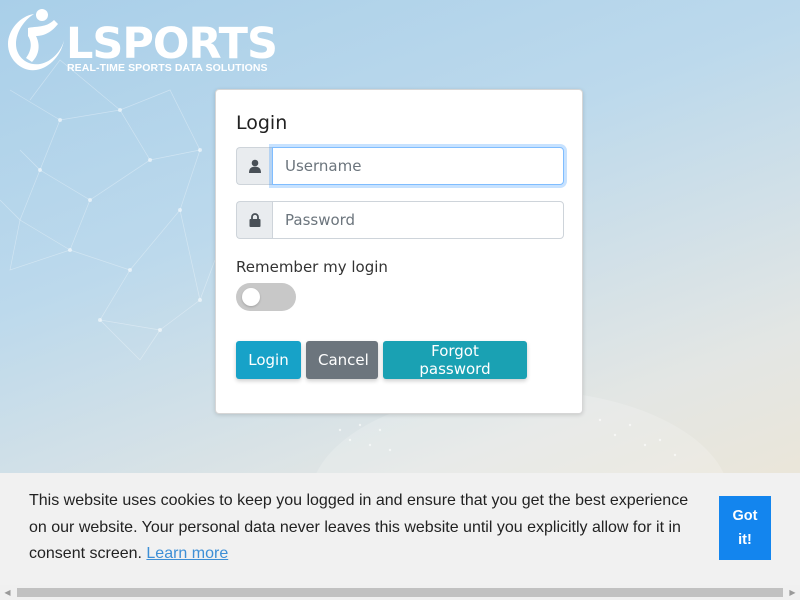  I want to click on password-input, so click(418, 220).